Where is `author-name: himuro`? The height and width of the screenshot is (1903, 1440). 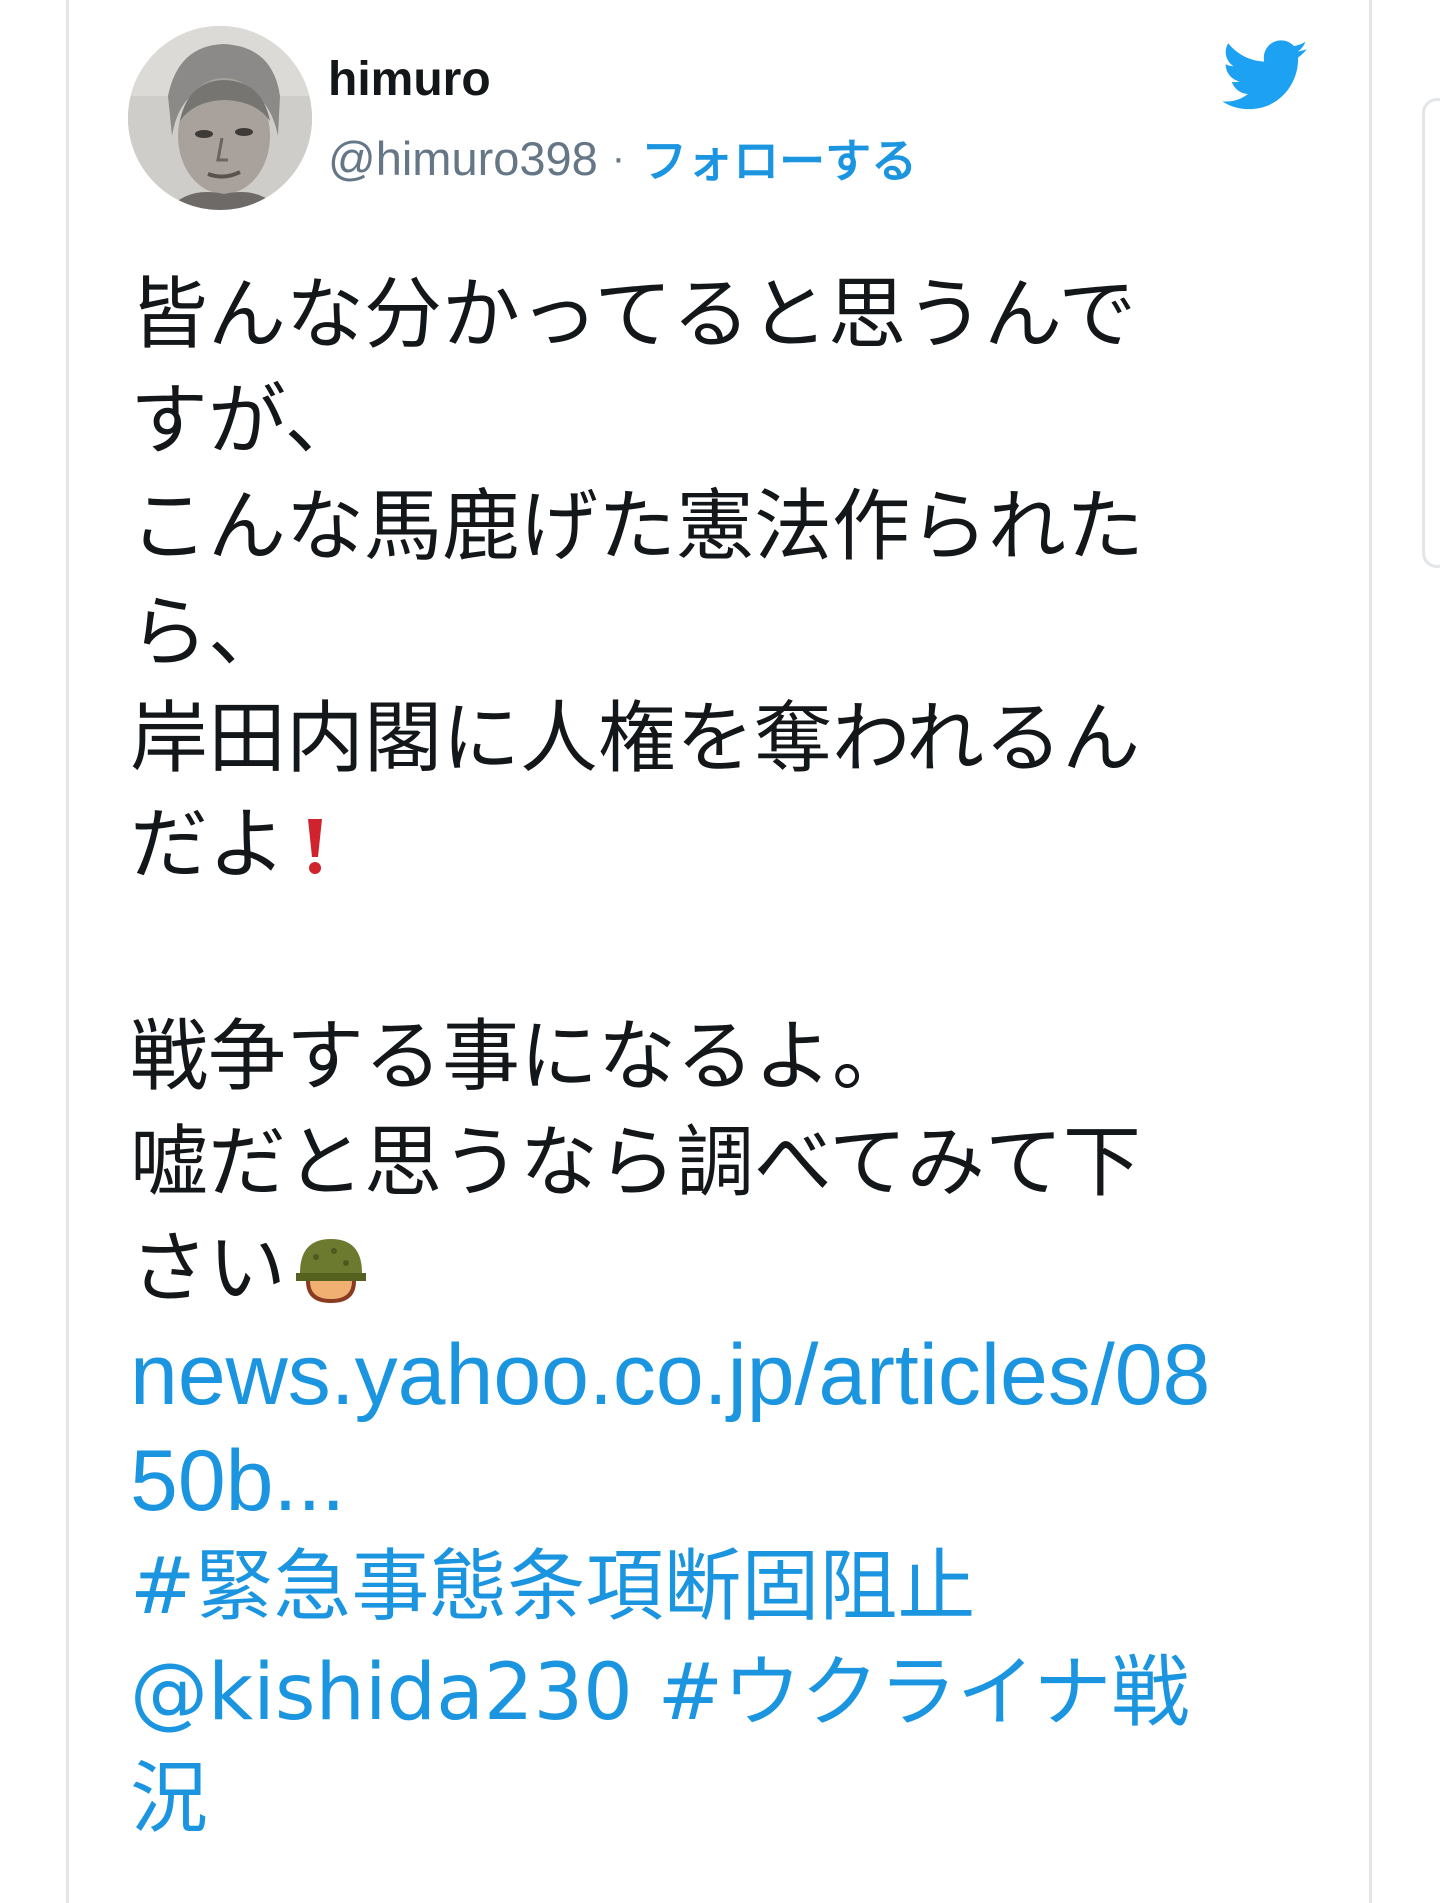 author-name: himuro is located at coordinates (409, 80).